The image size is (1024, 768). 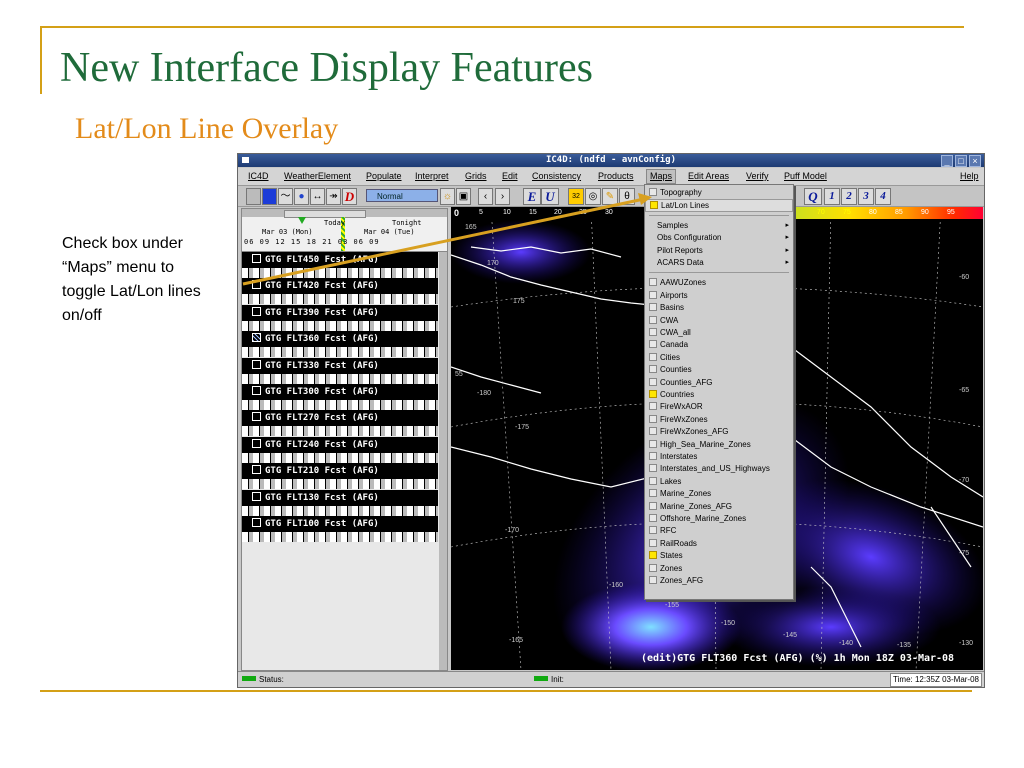 I want to click on maps-overlay-item: CWA, so click(x=719, y=321).